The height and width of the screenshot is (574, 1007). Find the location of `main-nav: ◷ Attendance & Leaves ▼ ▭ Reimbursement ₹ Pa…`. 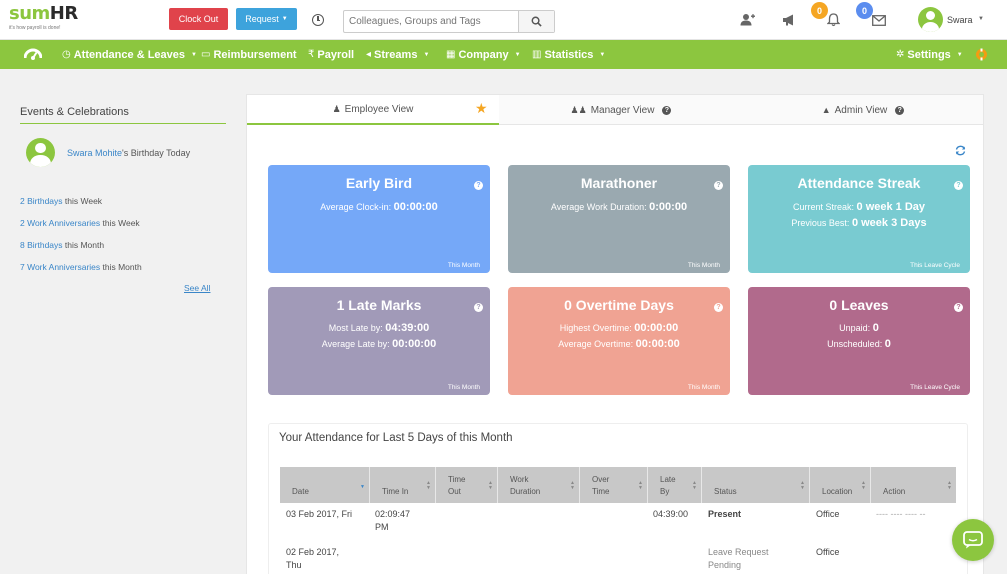

main-nav: ◷ Attendance & Leaves ▼ ▭ Reimbursement ₹ Pa… is located at coordinates (503, 54).